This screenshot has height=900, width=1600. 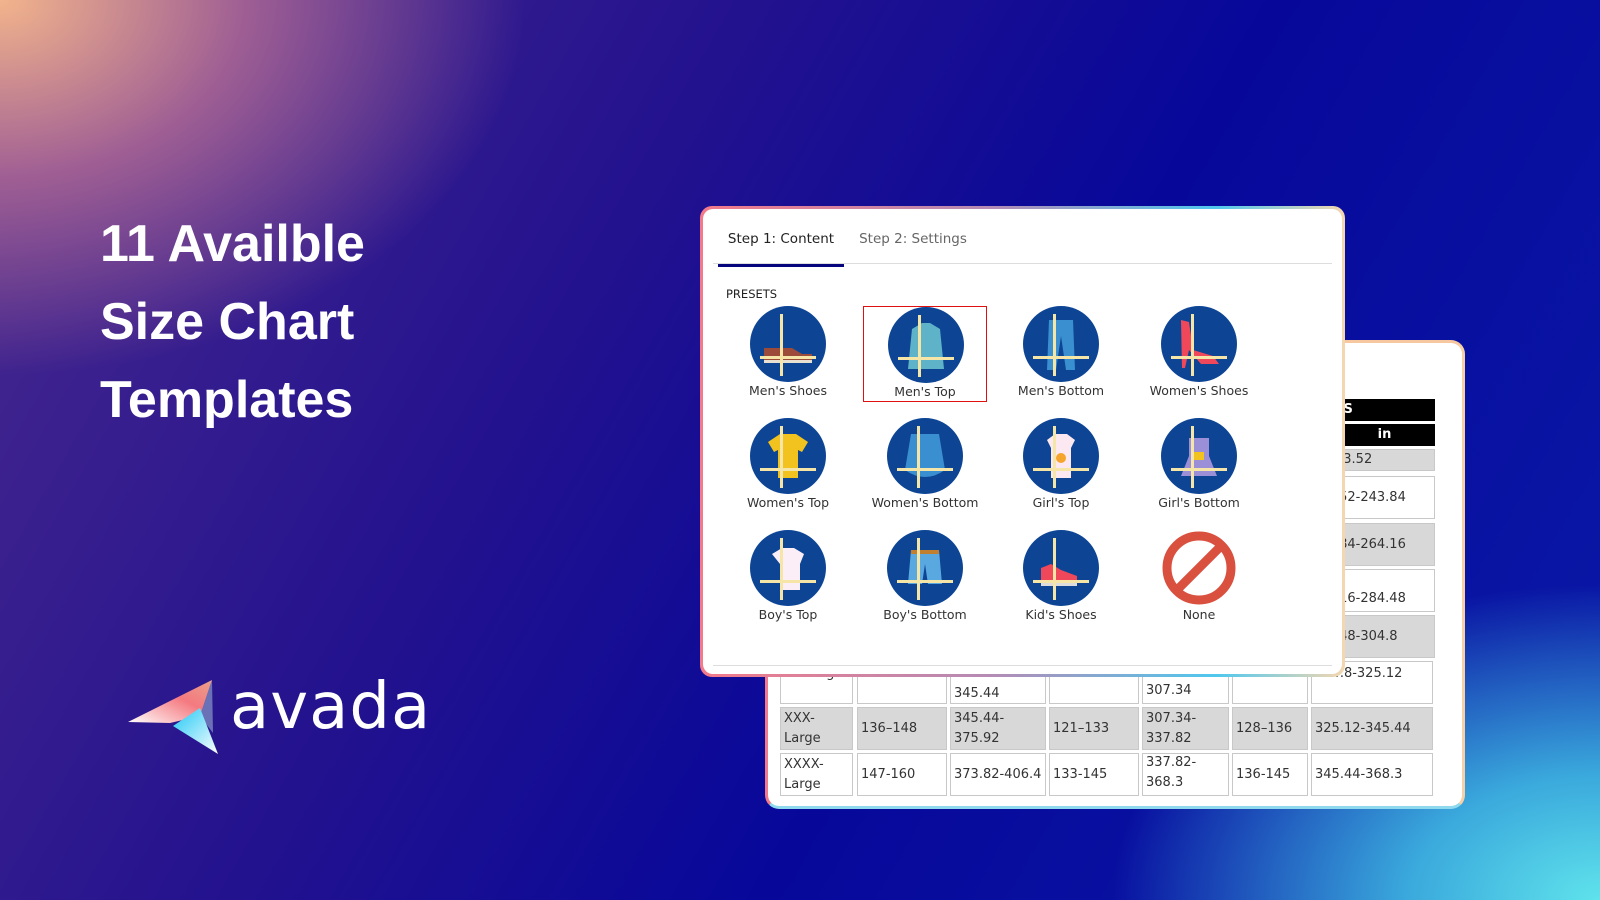 I want to click on preset-womens-top: Women's Top, so click(x=788, y=466).